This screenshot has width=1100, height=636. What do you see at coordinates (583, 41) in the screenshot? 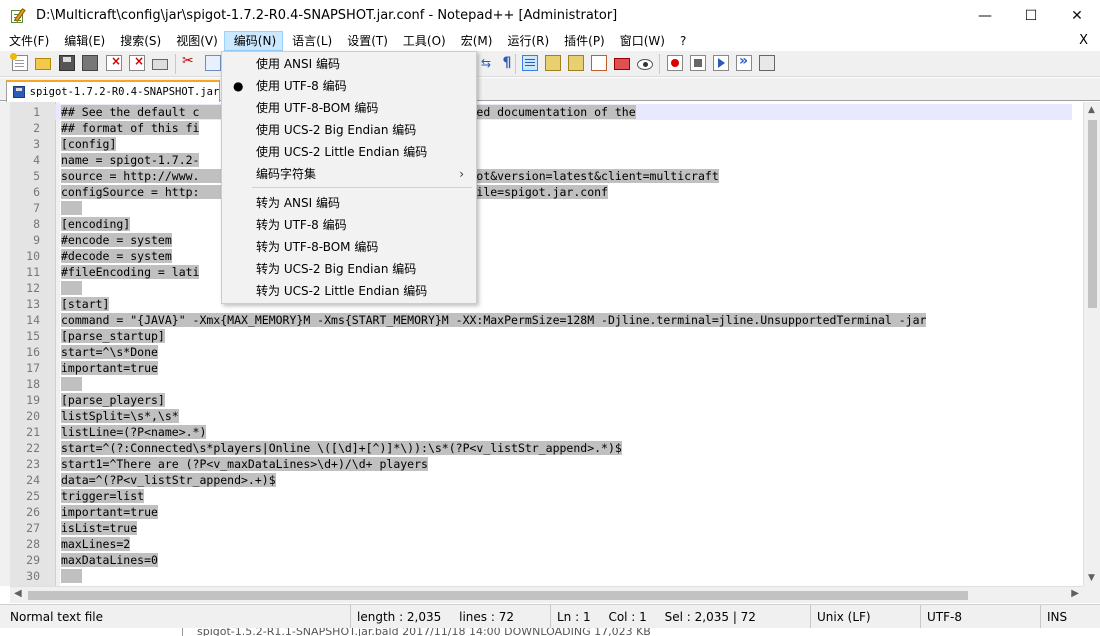
I see `menu-plugins: 插件(P)` at bounding box center [583, 41].